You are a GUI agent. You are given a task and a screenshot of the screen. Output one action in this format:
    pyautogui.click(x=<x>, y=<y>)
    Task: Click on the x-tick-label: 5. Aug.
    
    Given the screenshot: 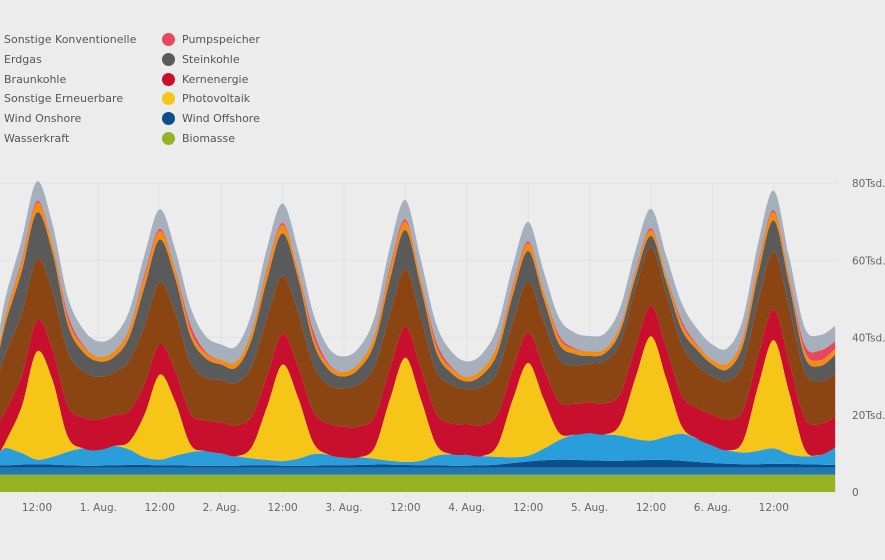 What is the action you would take?
    pyautogui.click(x=589, y=508)
    